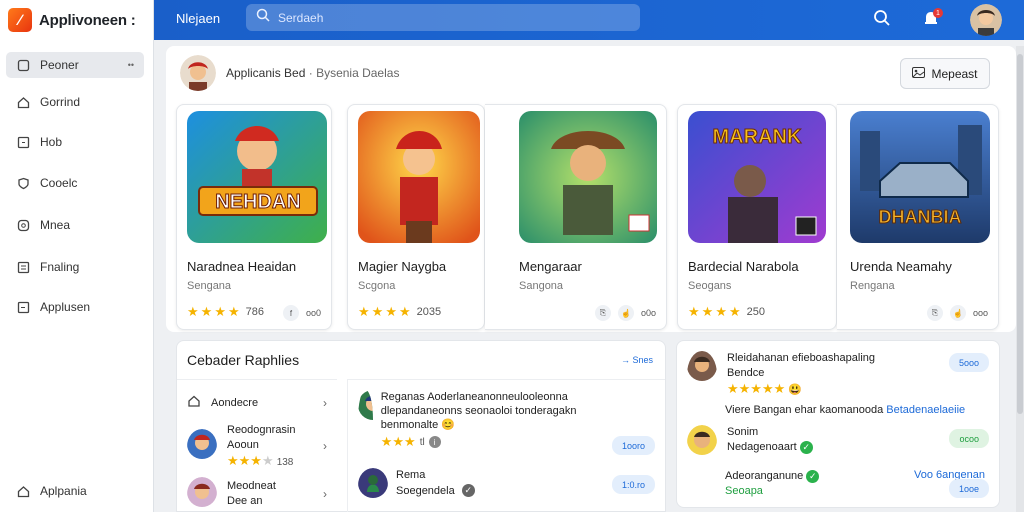 The width and height of the screenshot is (1024, 512). What do you see at coordinates (325, 403) in the screenshot?
I see `chevron-right-icon: ›` at bounding box center [325, 403].